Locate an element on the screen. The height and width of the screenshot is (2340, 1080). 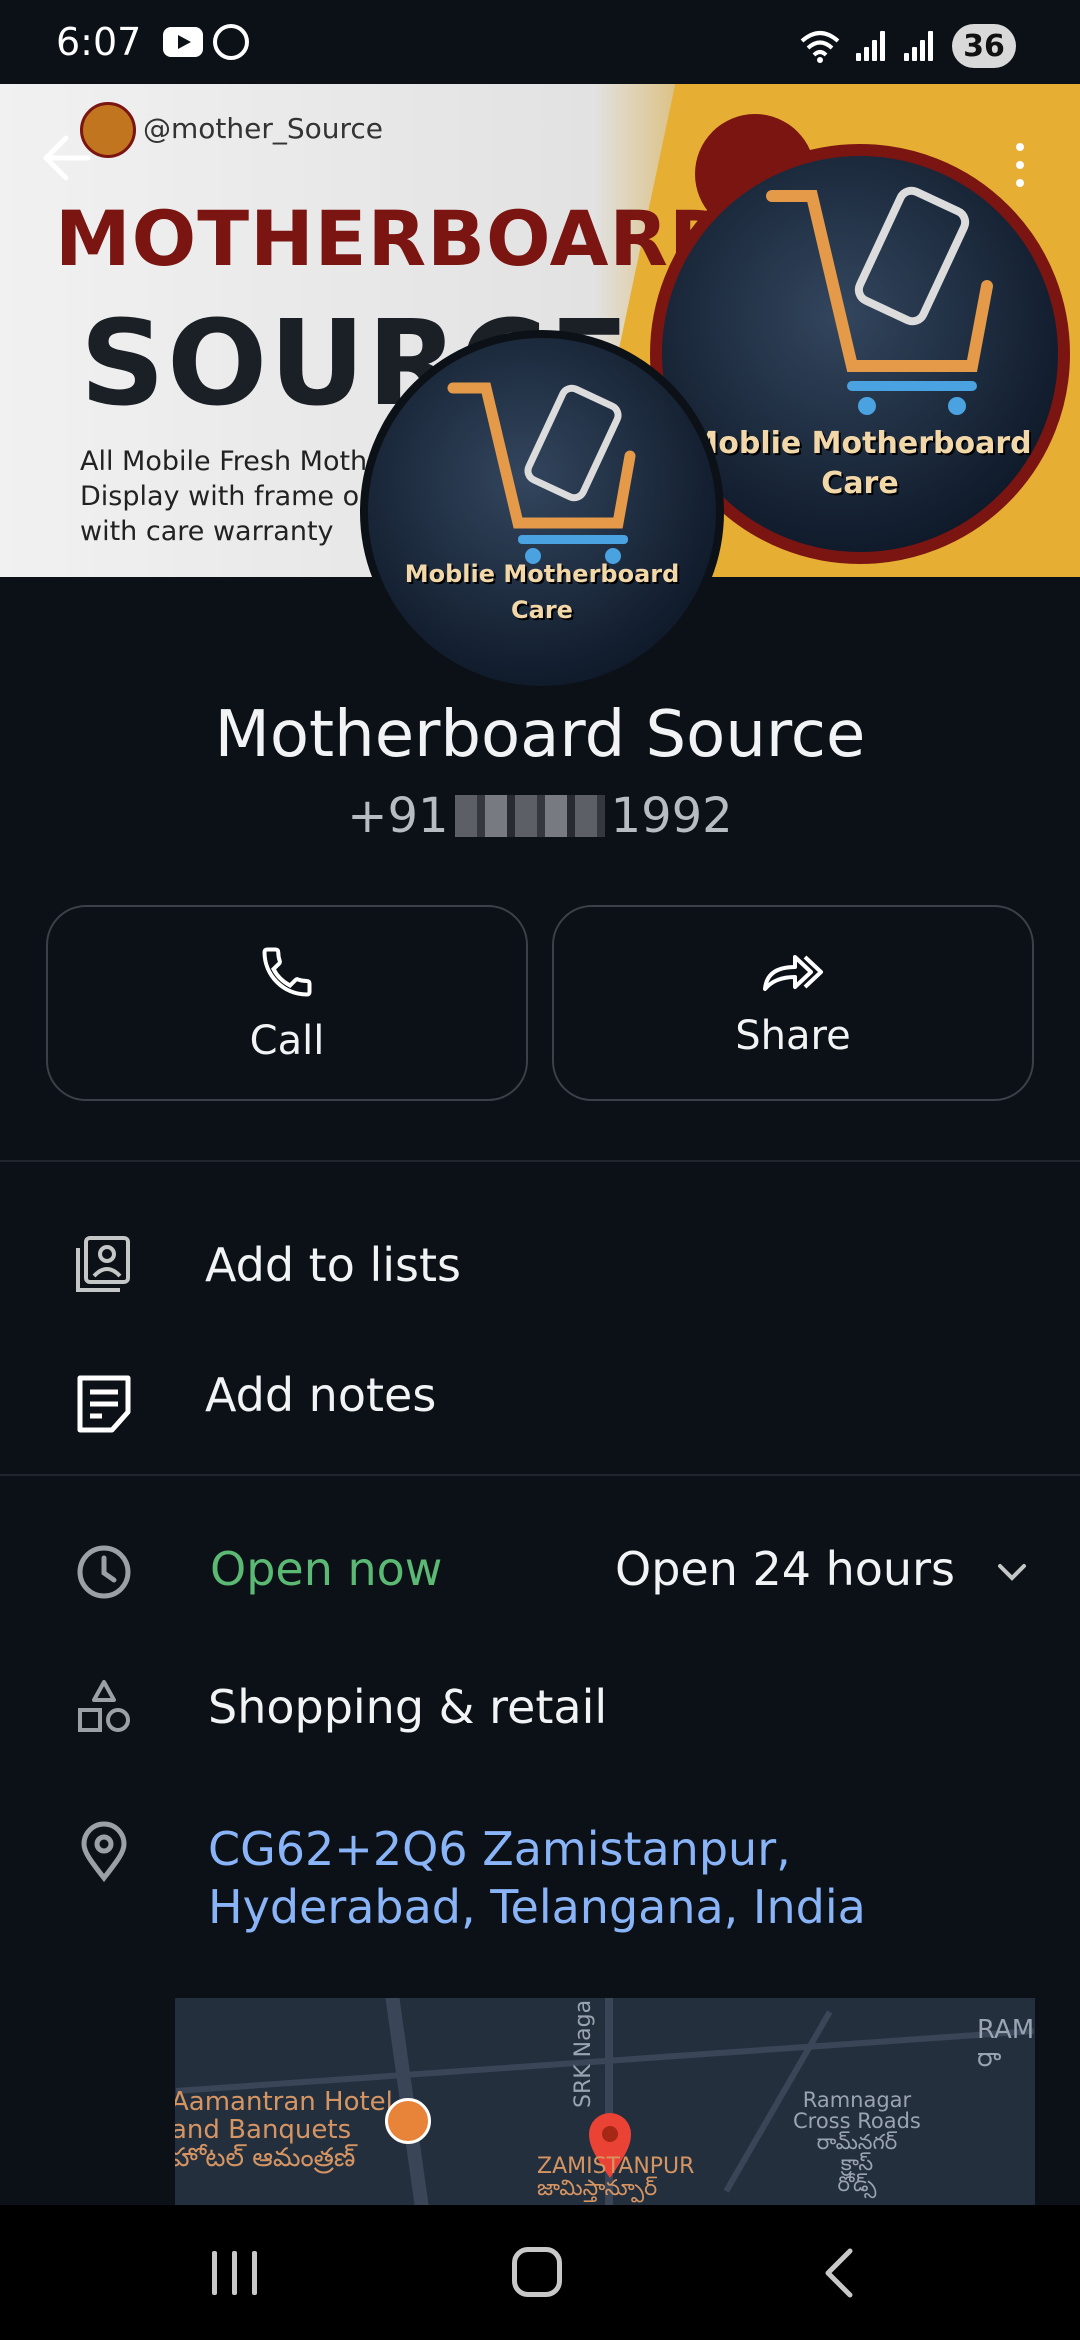
banner-logo-label-1: Moblie Motherboard is located at coordinates (860, 443).